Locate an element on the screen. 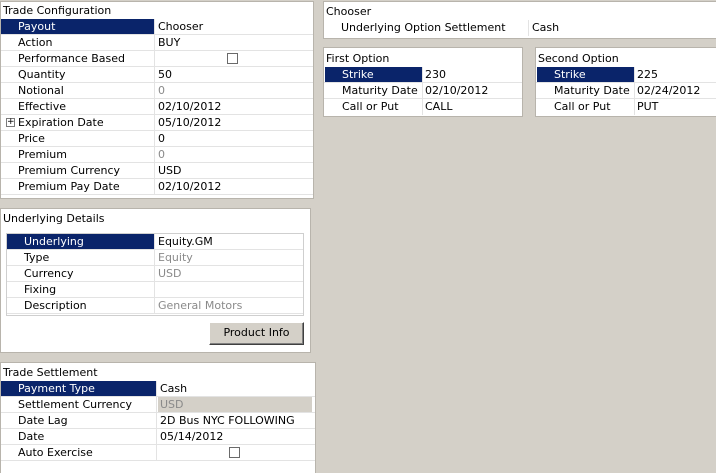 The height and width of the screenshot is (473, 716). row-premium-currency: Premium Currency USD is located at coordinates (157, 171).